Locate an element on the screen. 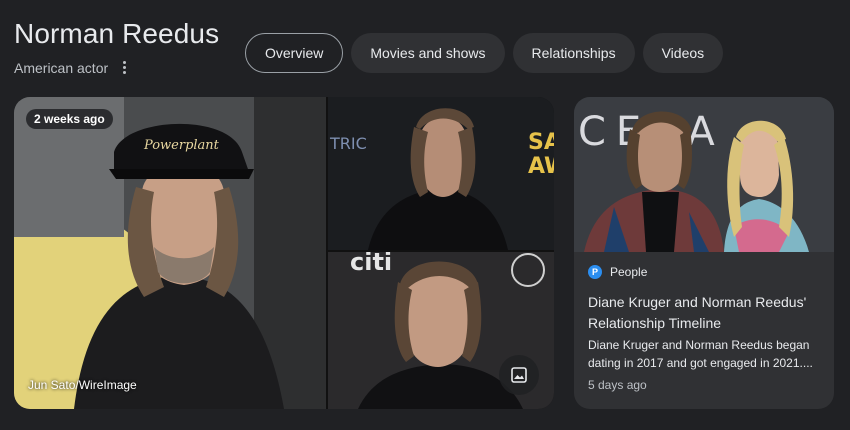  backdrop-text-citi: citi is located at coordinates (371, 264).